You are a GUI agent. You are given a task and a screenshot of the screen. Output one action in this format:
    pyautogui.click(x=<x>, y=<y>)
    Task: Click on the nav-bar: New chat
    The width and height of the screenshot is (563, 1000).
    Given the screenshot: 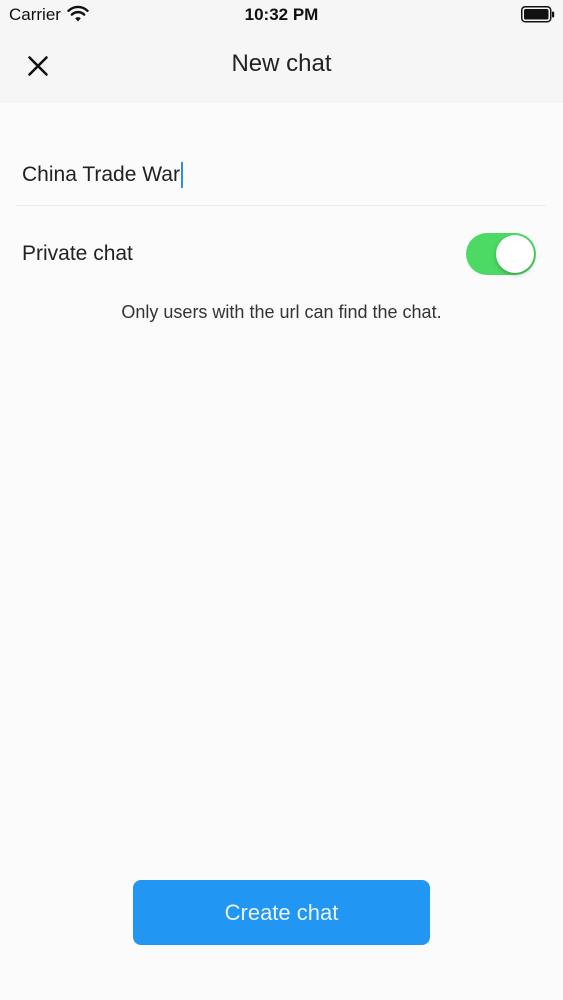 What is the action you would take?
    pyautogui.click(x=281, y=66)
    